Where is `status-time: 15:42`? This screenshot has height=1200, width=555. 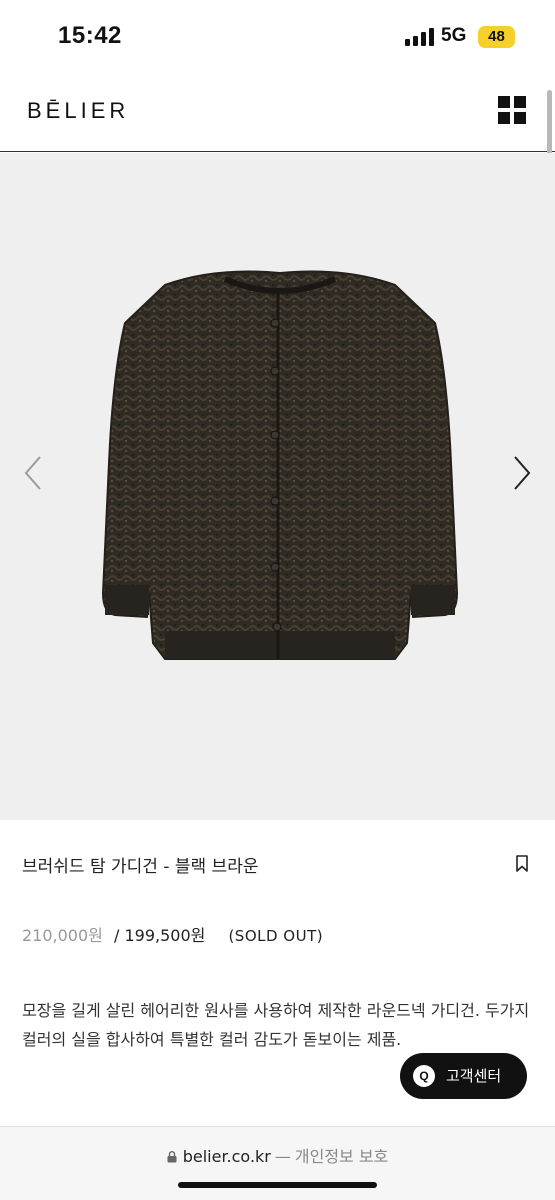
status-time: 15:42 is located at coordinates (90, 35).